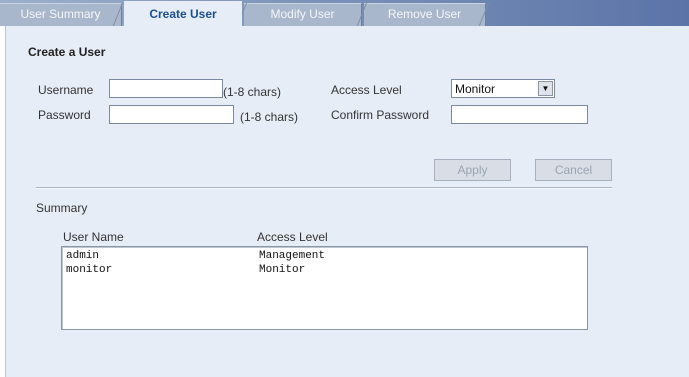  I want to click on username-hint: (1-8 chars), so click(252, 92).